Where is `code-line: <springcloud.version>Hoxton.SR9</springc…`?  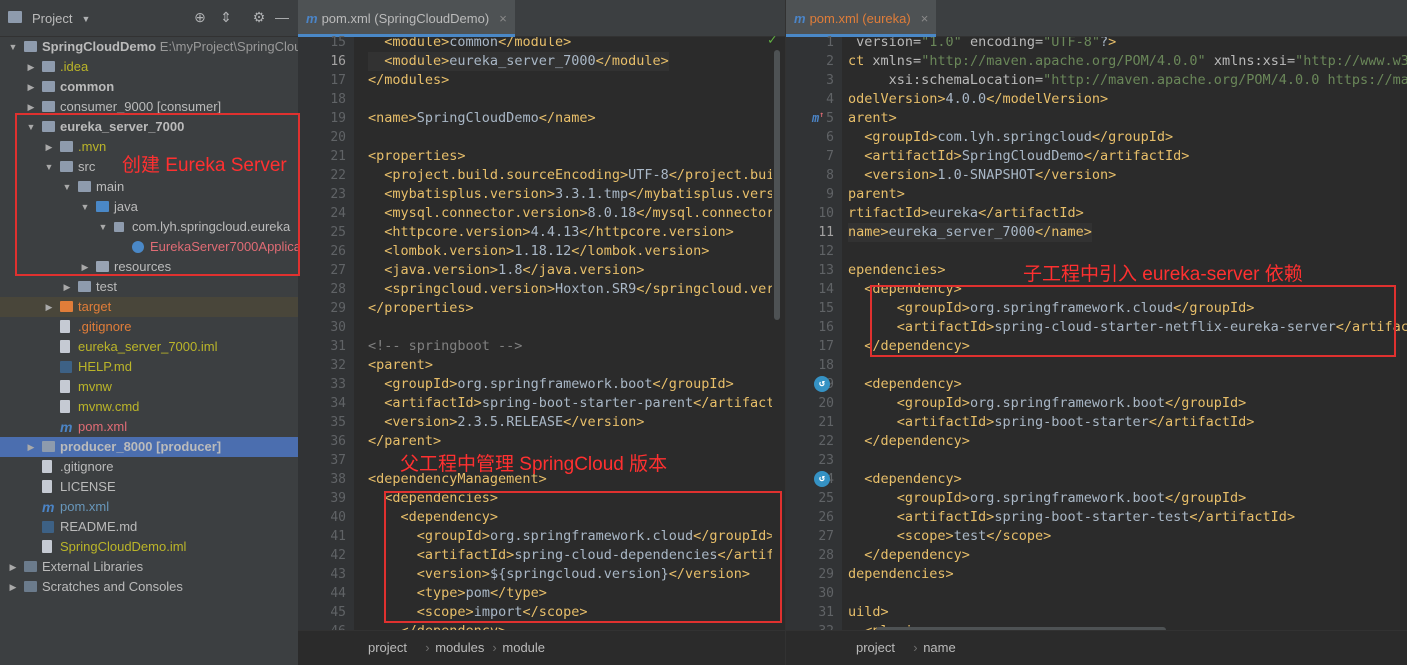 code-line: <springcloud.version>Hoxton.SR9</springc… is located at coordinates (578, 289).